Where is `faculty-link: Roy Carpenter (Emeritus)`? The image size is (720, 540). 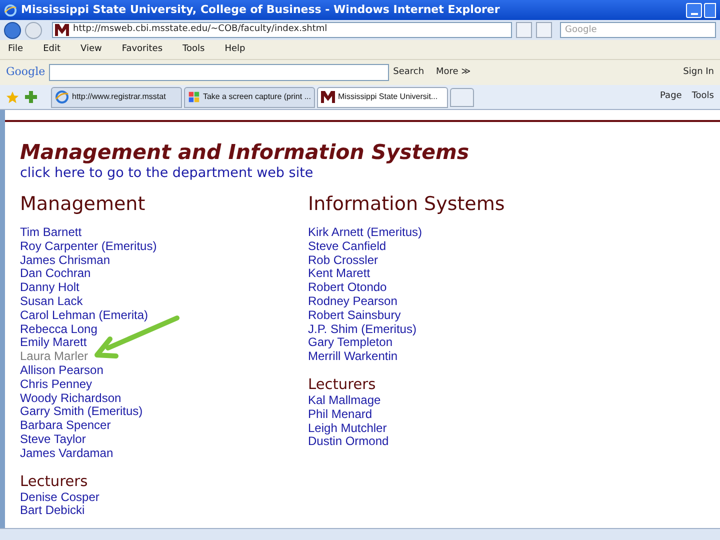
faculty-link: Roy Carpenter (Emeritus) is located at coordinates (88, 247).